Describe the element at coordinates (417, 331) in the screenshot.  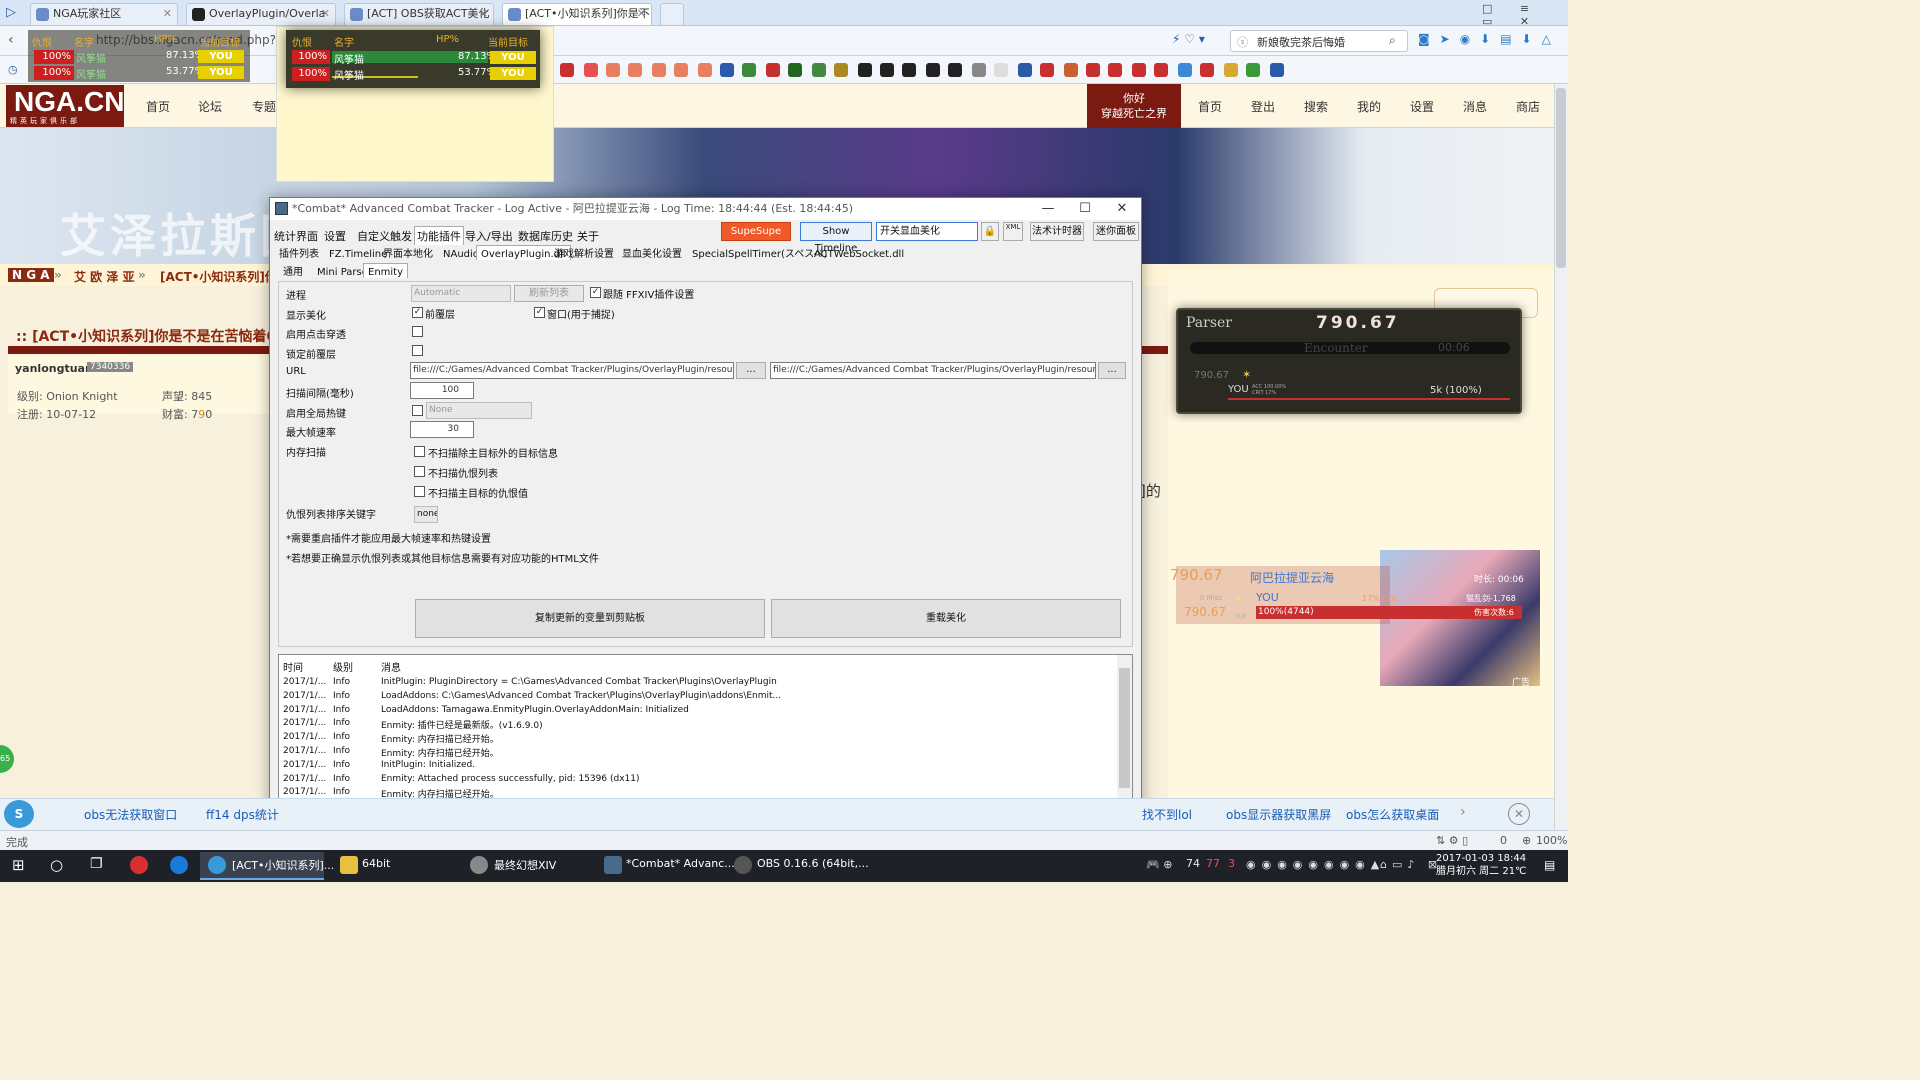
I see `clickthrough-checkbox` at that location.